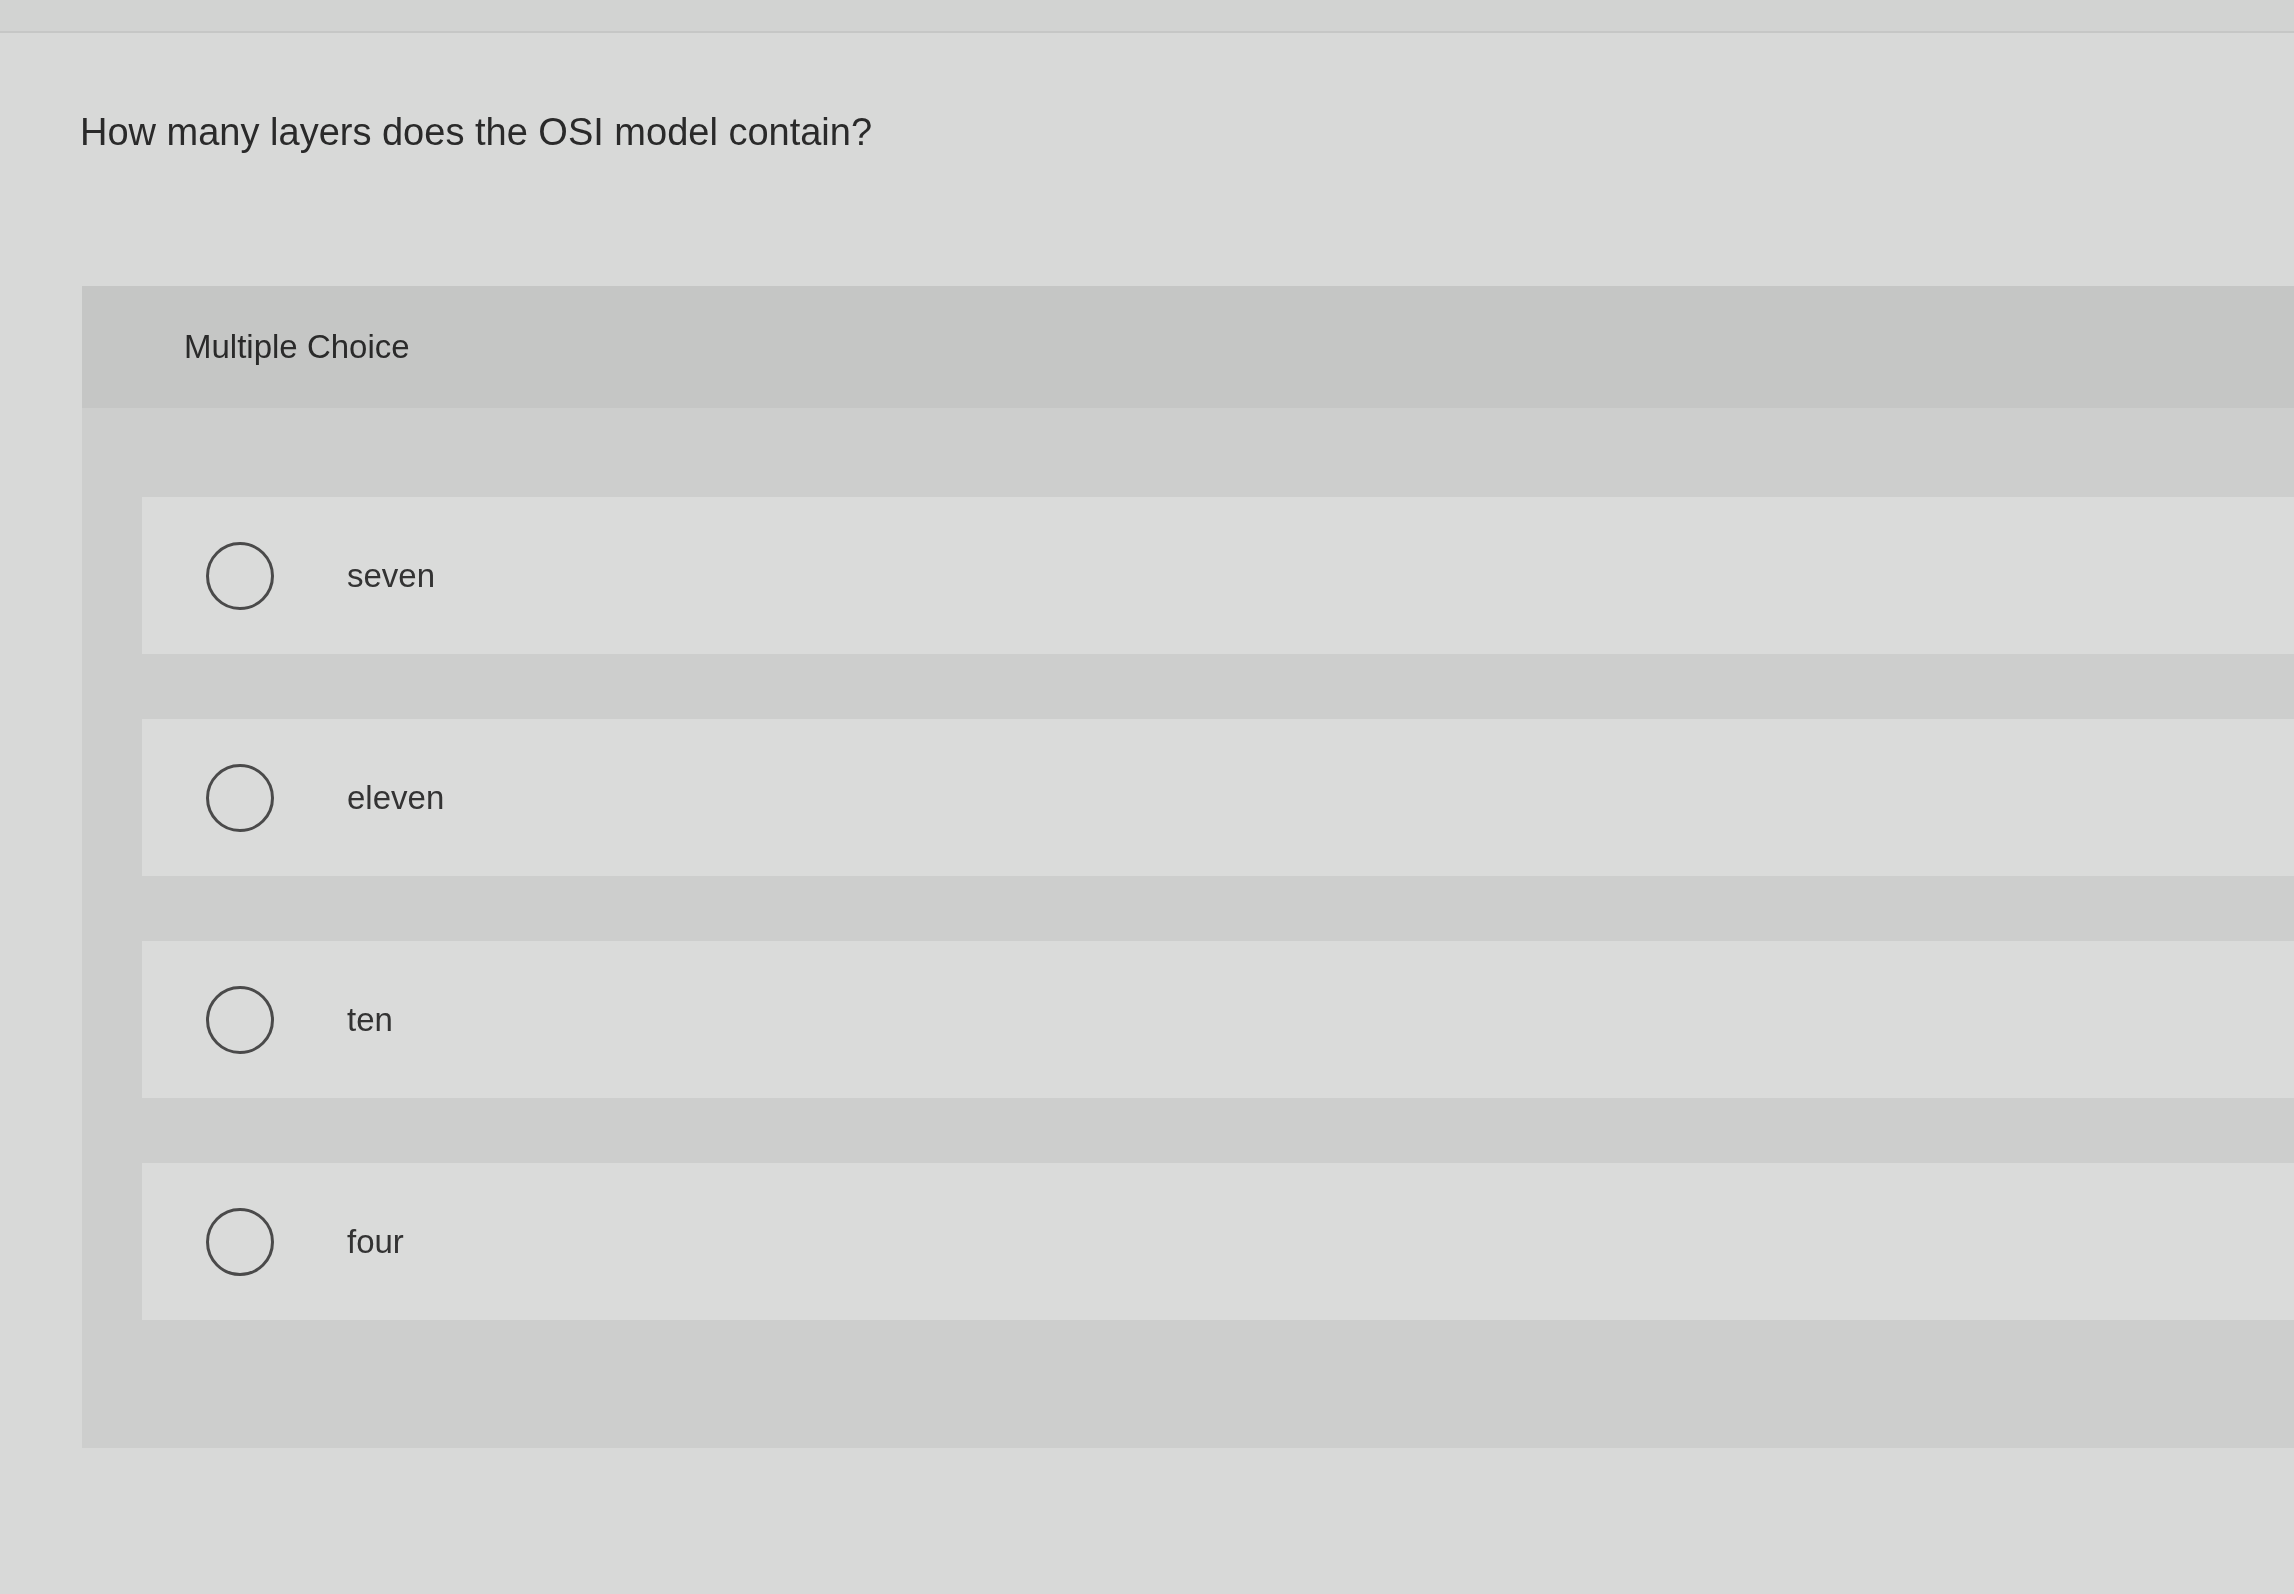 This screenshot has height=1594, width=2294. What do you see at coordinates (1218, 1019) in the screenshot?
I see `answer-option: ten` at bounding box center [1218, 1019].